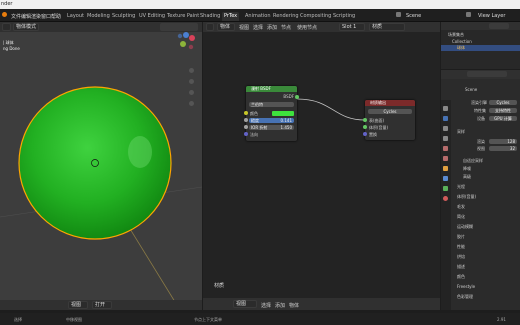 This screenshot has height=325, width=520. Describe the element at coordinates (78, 305) in the screenshot. I see `view-menu-button: 视图` at that location.